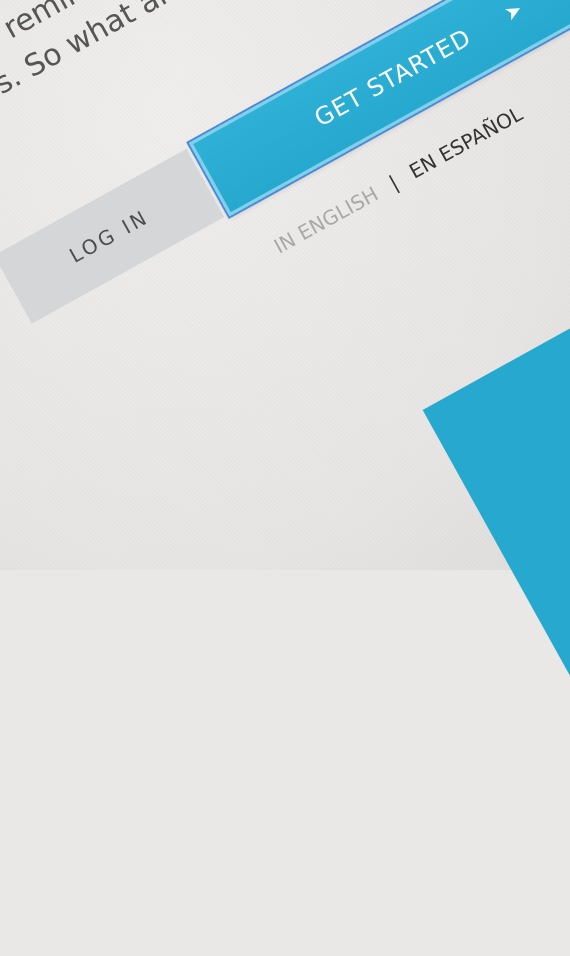 This screenshot has width=570, height=956. I want to click on login-button: LOG IN, so click(112, 236).